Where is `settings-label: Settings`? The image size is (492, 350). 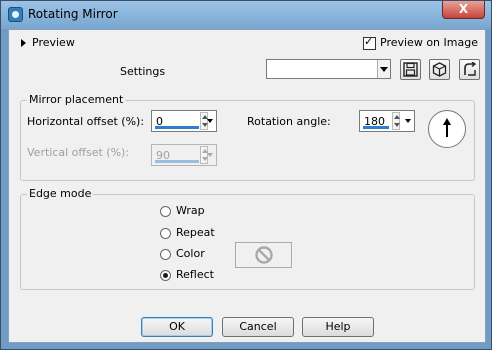
settings-label: Settings is located at coordinates (143, 71).